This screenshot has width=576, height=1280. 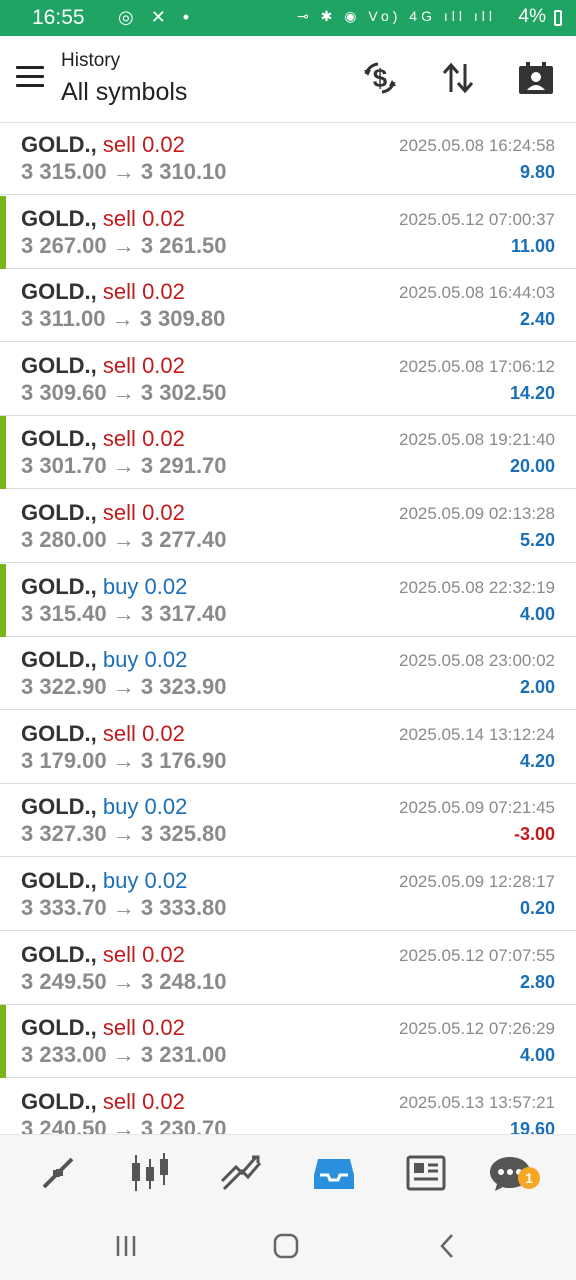 What do you see at coordinates (183, 465) in the screenshot?
I see `close-price: 3 291.70` at bounding box center [183, 465].